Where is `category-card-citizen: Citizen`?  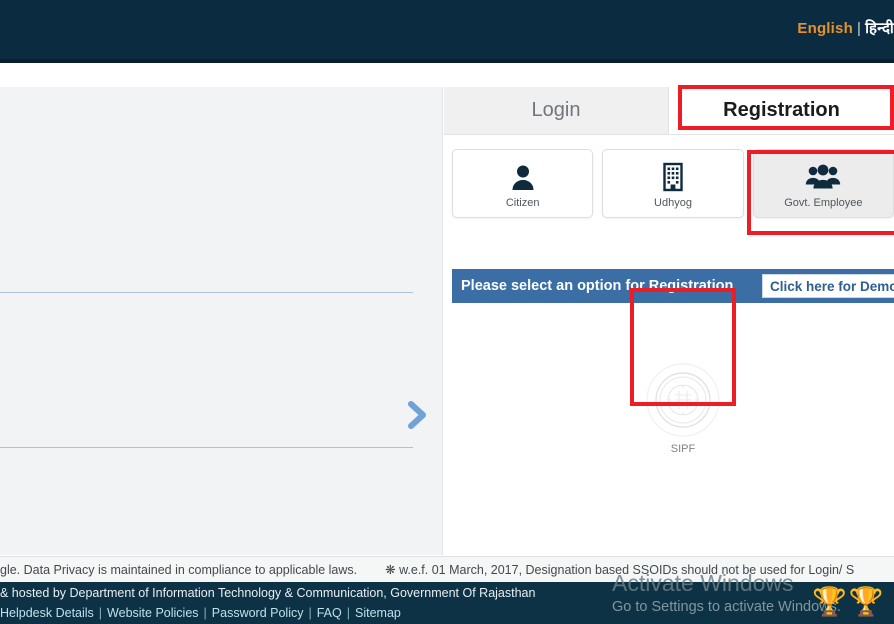
category-card-citizen: Citizen is located at coordinates (523, 183).